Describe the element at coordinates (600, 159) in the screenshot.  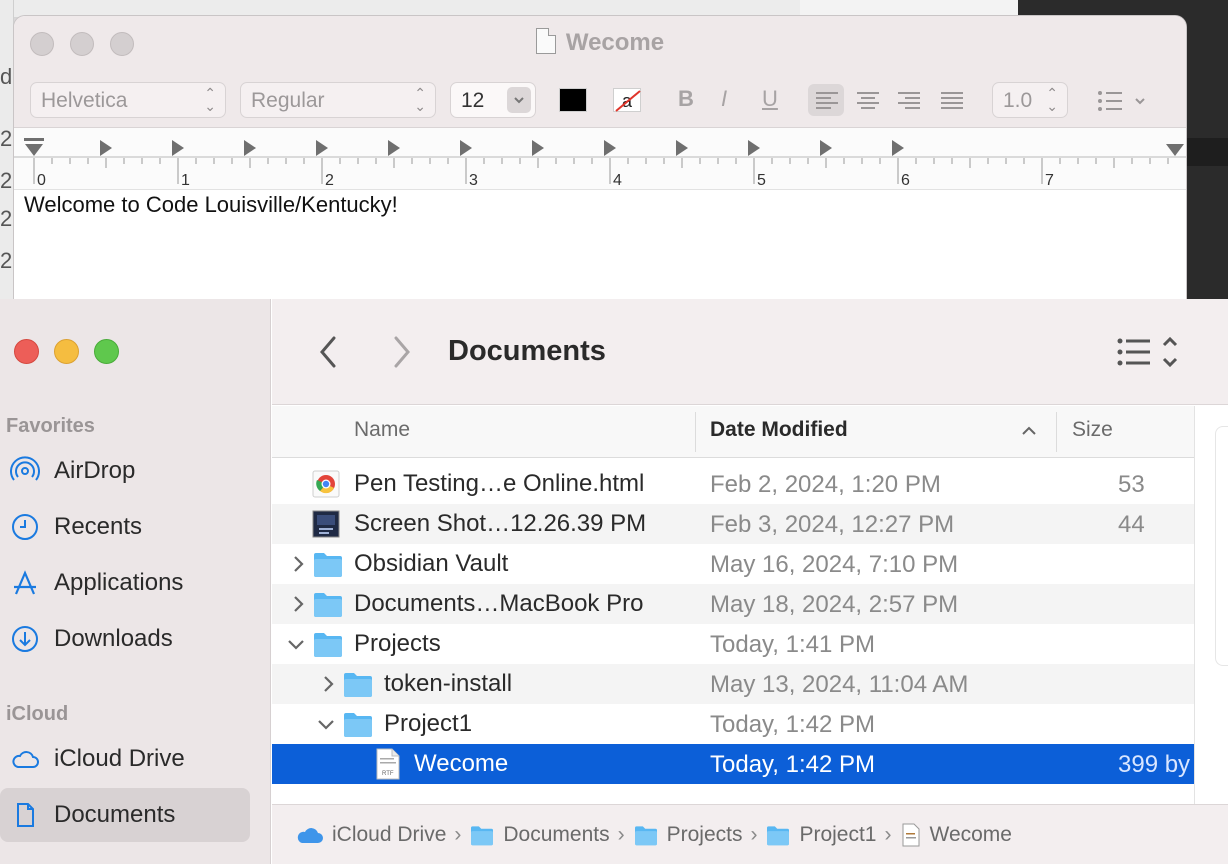
I see `ruler: 0 1 2 3 4 5 6 7` at that location.